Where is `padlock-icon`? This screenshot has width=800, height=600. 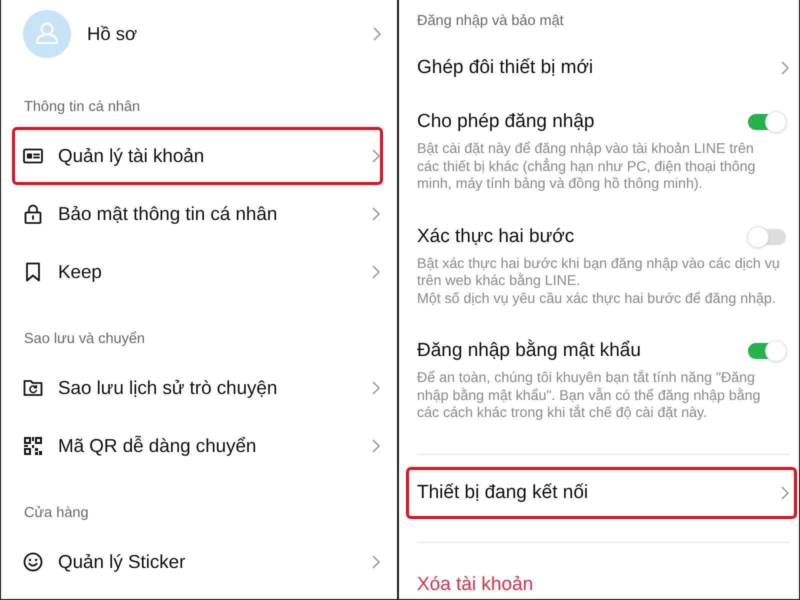 padlock-icon is located at coordinates (33, 214).